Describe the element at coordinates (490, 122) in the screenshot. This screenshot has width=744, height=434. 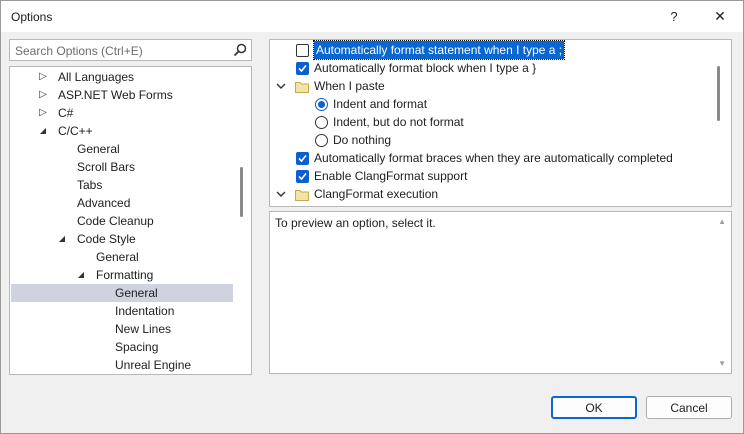
I see `option-radio-row: Indent, but do not format` at that location.